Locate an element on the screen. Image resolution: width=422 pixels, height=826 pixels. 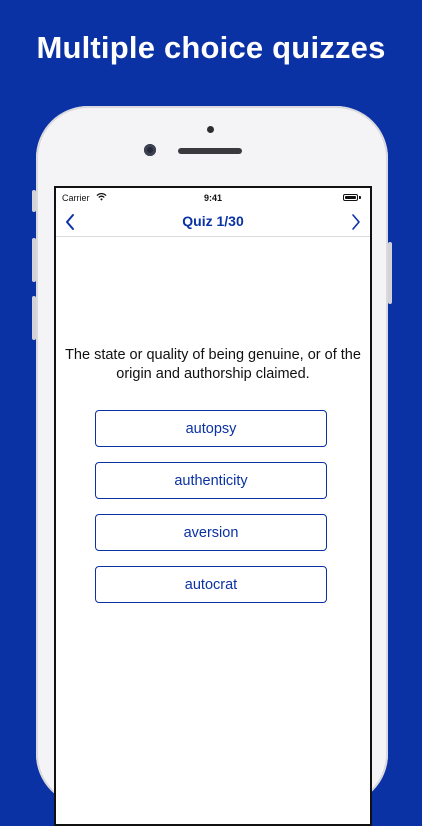
answer-option-3: aversion is located at coordinates (211, 532).